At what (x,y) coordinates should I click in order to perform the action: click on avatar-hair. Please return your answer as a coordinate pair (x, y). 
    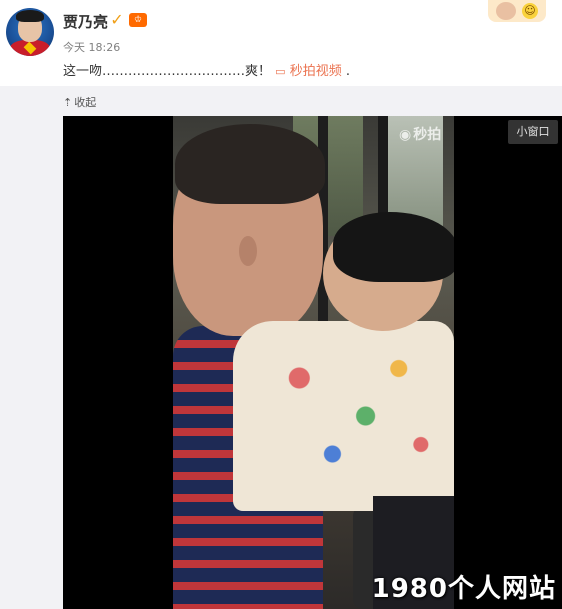
    Looking at the image, I should click on (30, 16).